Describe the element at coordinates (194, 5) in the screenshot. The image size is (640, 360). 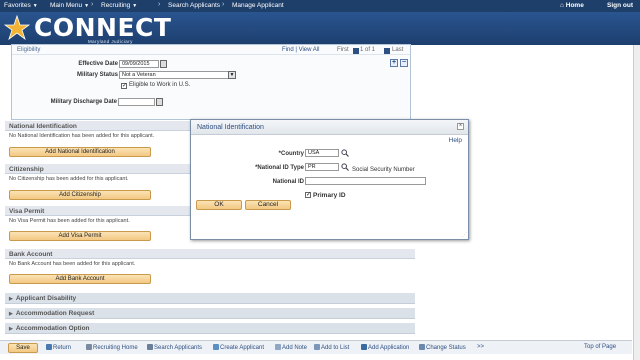
I see `breadcrumb-search-applicants: Search Applicants` at that location.